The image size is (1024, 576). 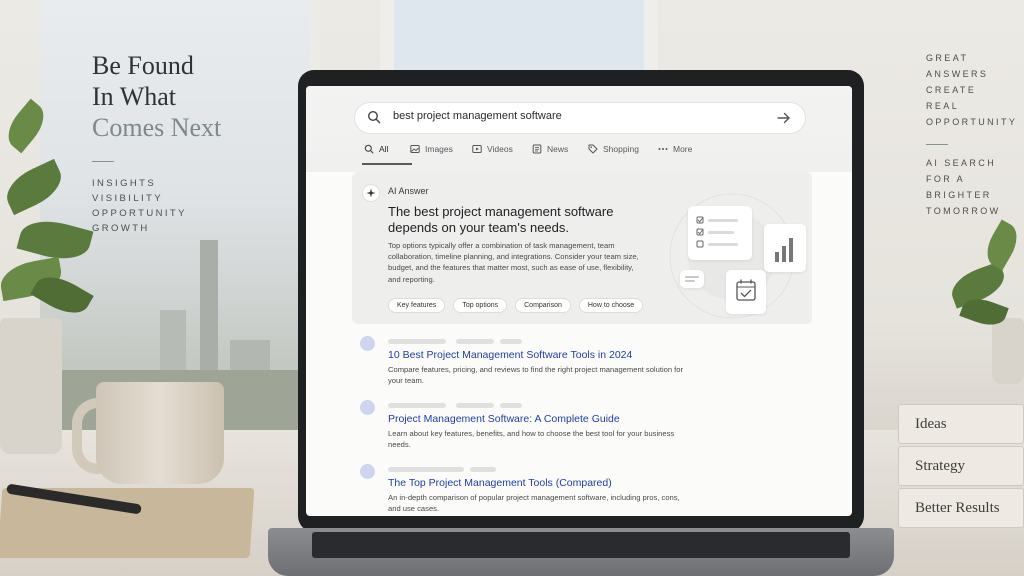 I want to click on tab-more: More, so click(x=683, y=149).